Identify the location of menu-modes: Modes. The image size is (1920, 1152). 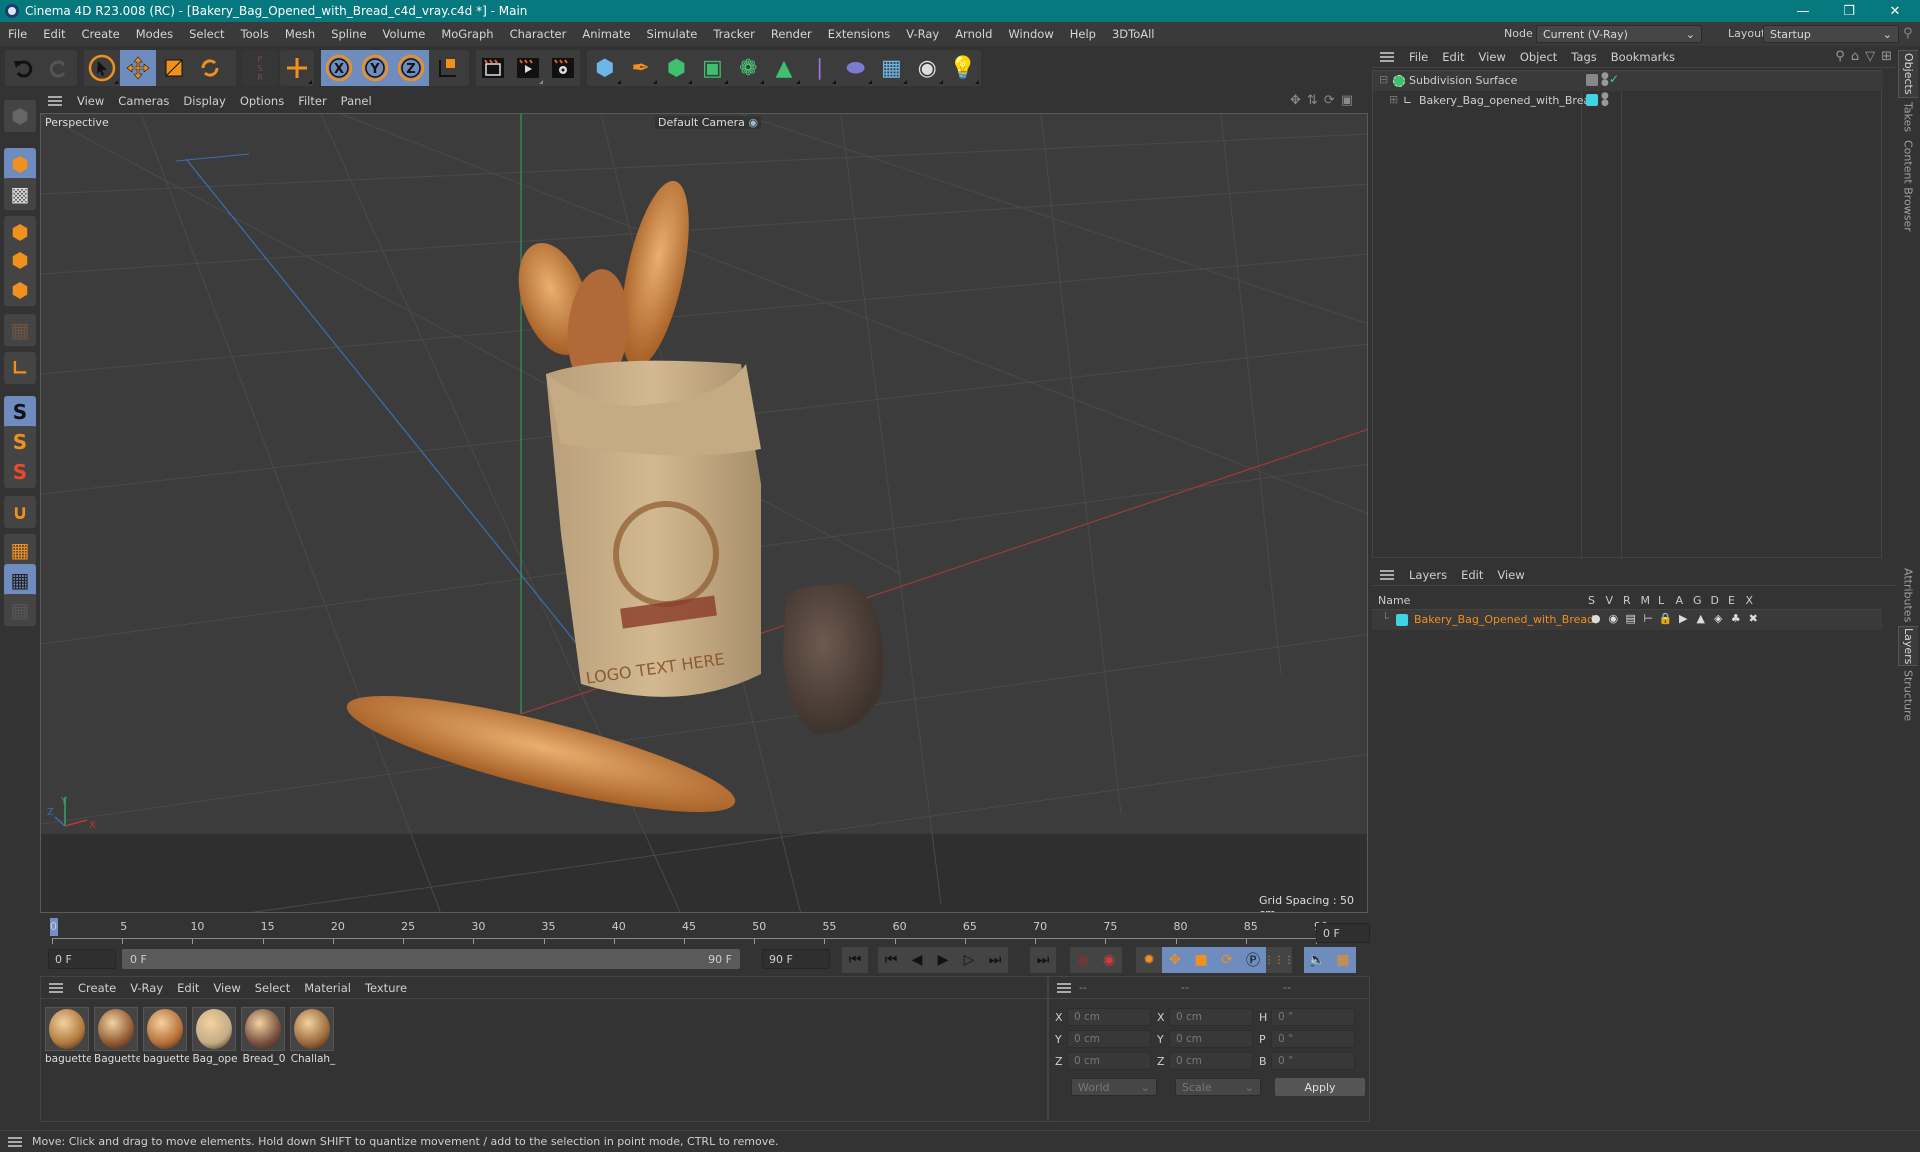
(154, 34).